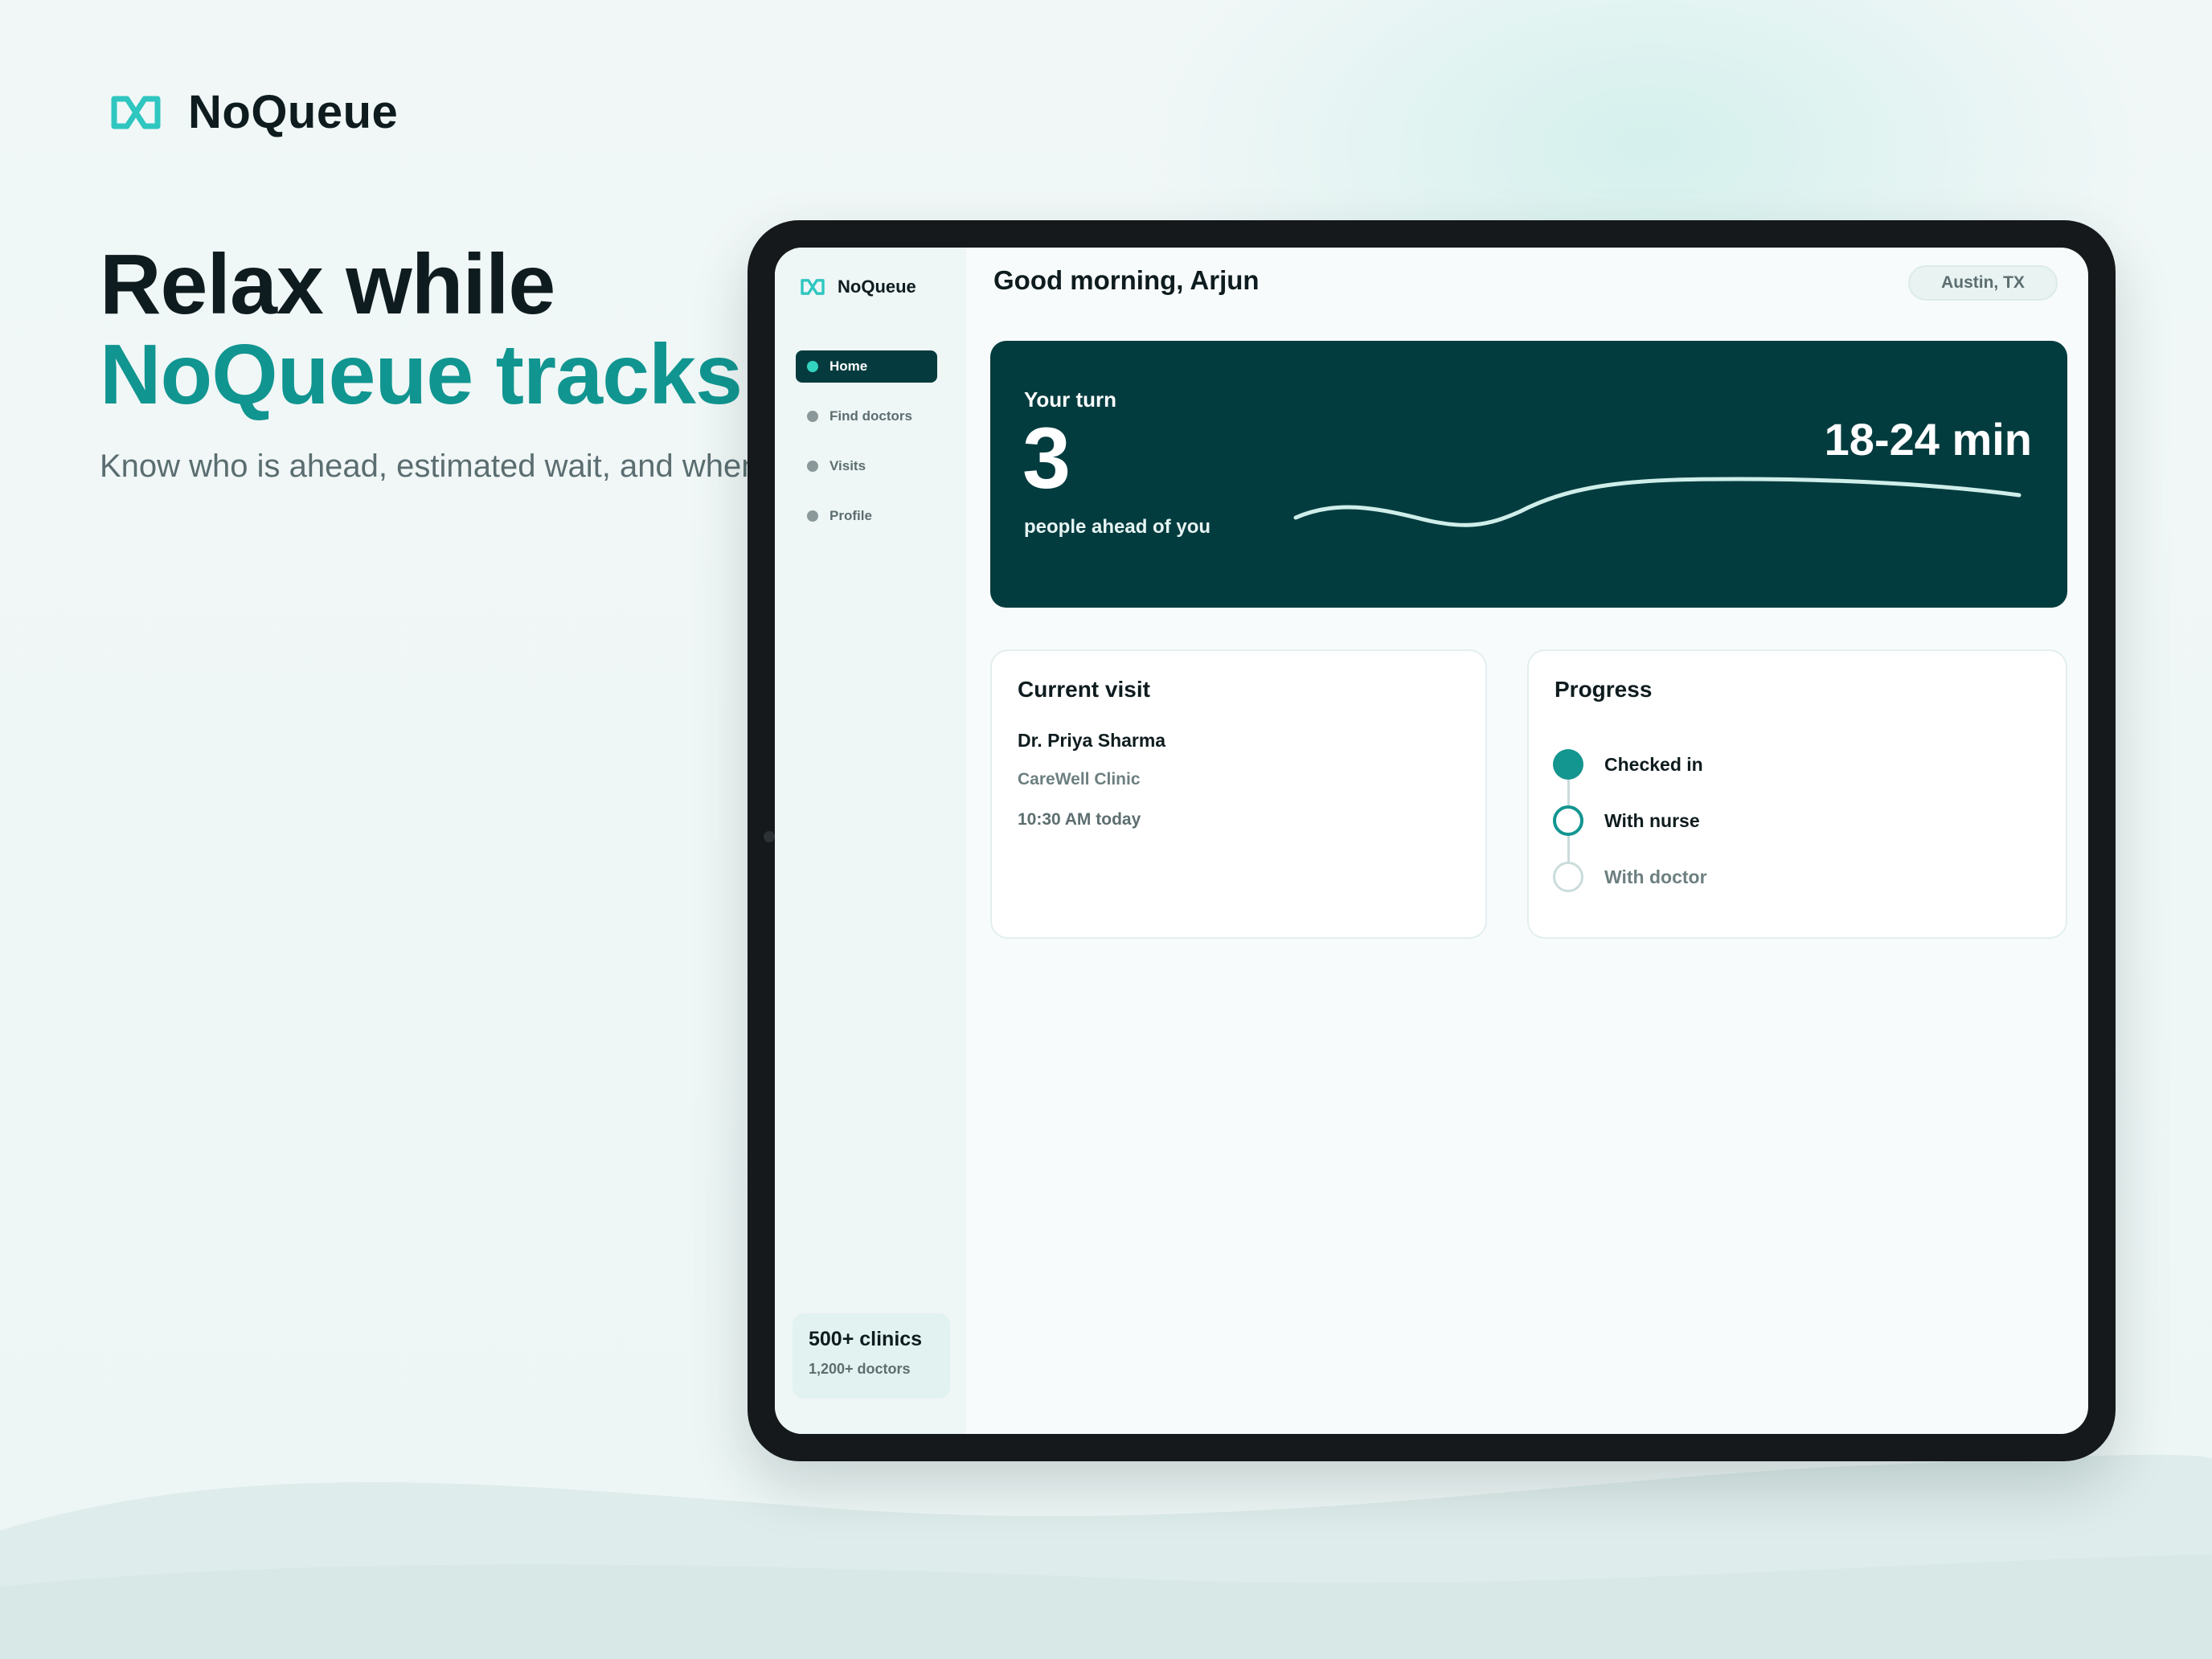 Image resolution: width=2212 pixels, height=1659 pixels. What do you see at coordinates (877, 286) in the screenshot?
I see `sidebar-brand-name: NoQueue` at bounding box center [877, 286].